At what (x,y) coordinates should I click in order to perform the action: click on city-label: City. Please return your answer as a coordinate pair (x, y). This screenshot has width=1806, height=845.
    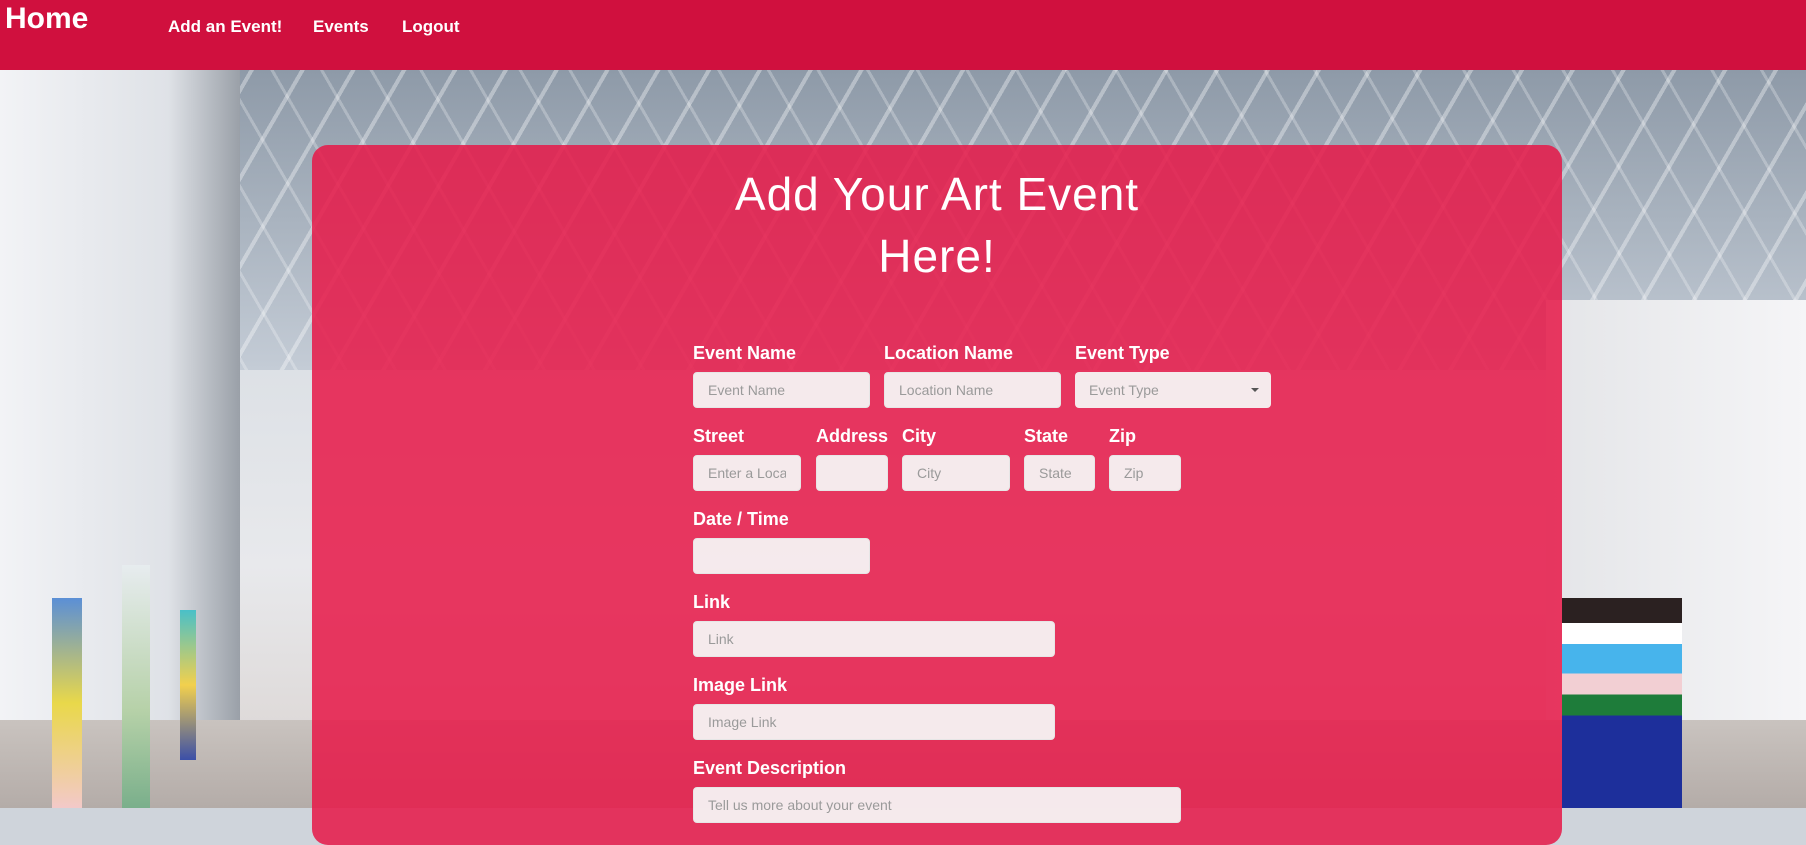
    Looking at the image, I should click on (919, 436).